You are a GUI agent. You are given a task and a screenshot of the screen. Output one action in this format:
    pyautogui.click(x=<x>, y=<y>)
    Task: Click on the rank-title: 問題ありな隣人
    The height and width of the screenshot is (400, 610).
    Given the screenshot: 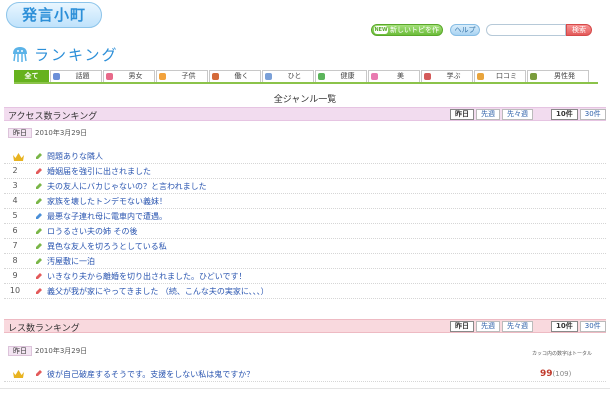 What is the action you would take?
    pyautogui.click(x=75, y=156)
    